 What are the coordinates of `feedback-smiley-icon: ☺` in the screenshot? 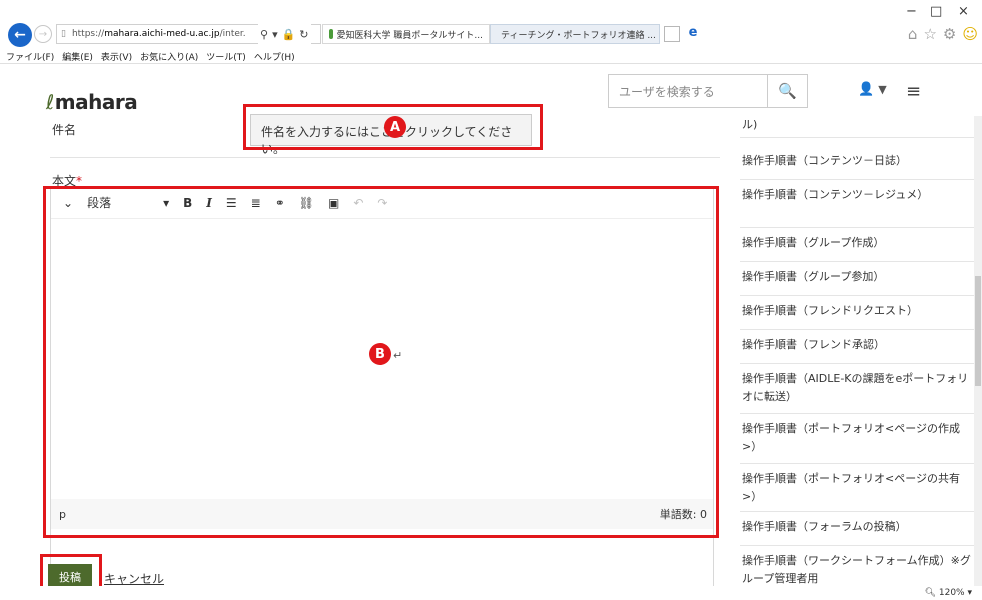 It's located at (970, 34).